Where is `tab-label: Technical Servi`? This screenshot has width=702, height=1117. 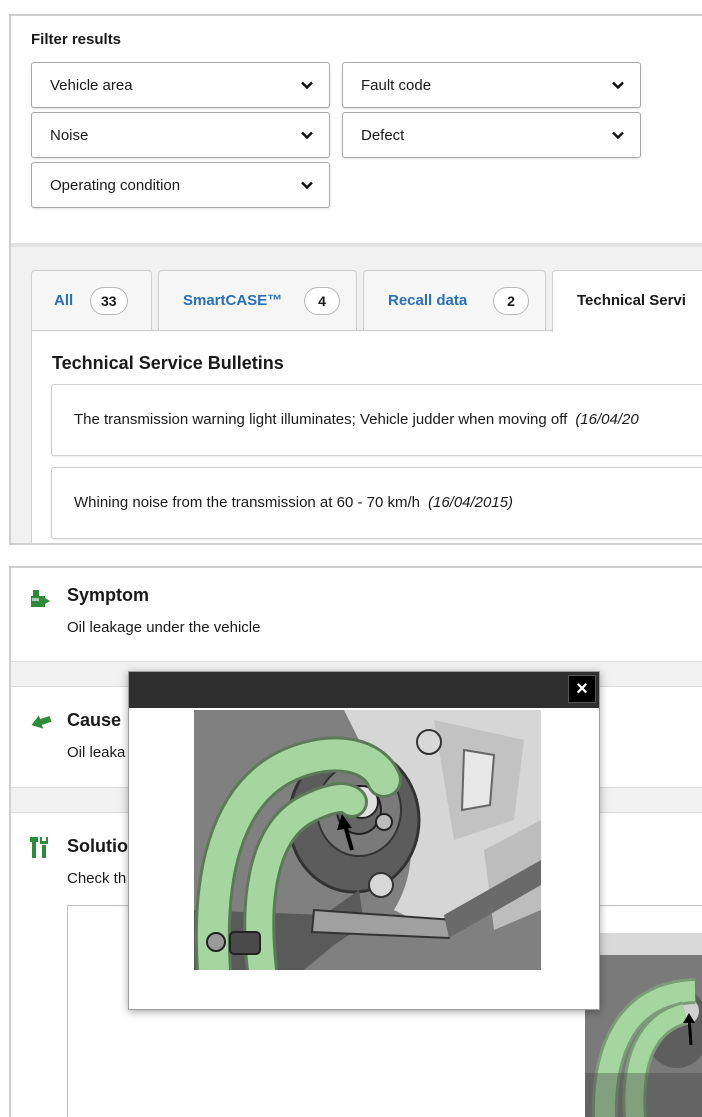
tab-label: Technical Servi is located at coordinates (631, 300).